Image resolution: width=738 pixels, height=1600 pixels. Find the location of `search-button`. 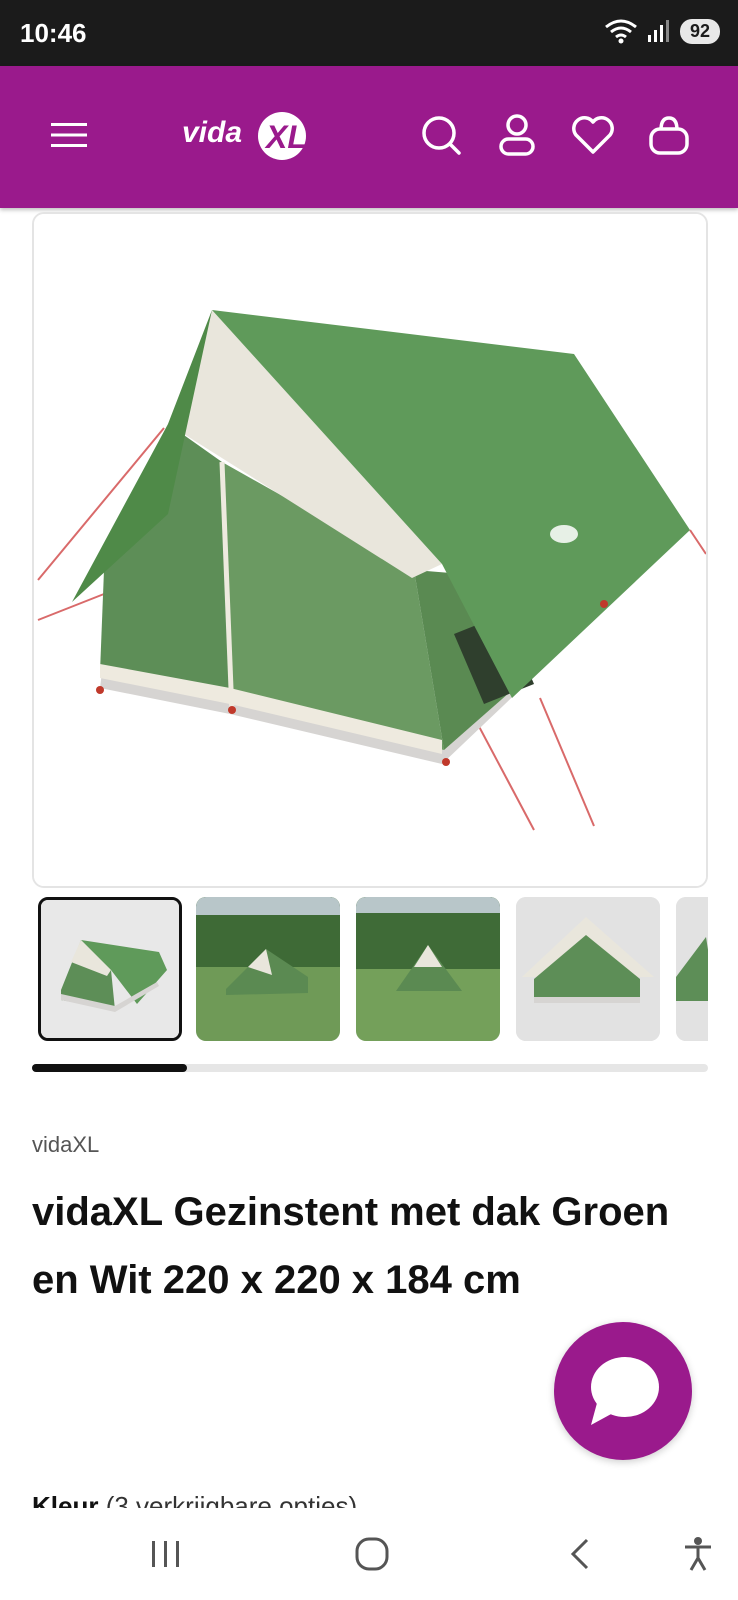

search-button is located at coordinates (441, 135).